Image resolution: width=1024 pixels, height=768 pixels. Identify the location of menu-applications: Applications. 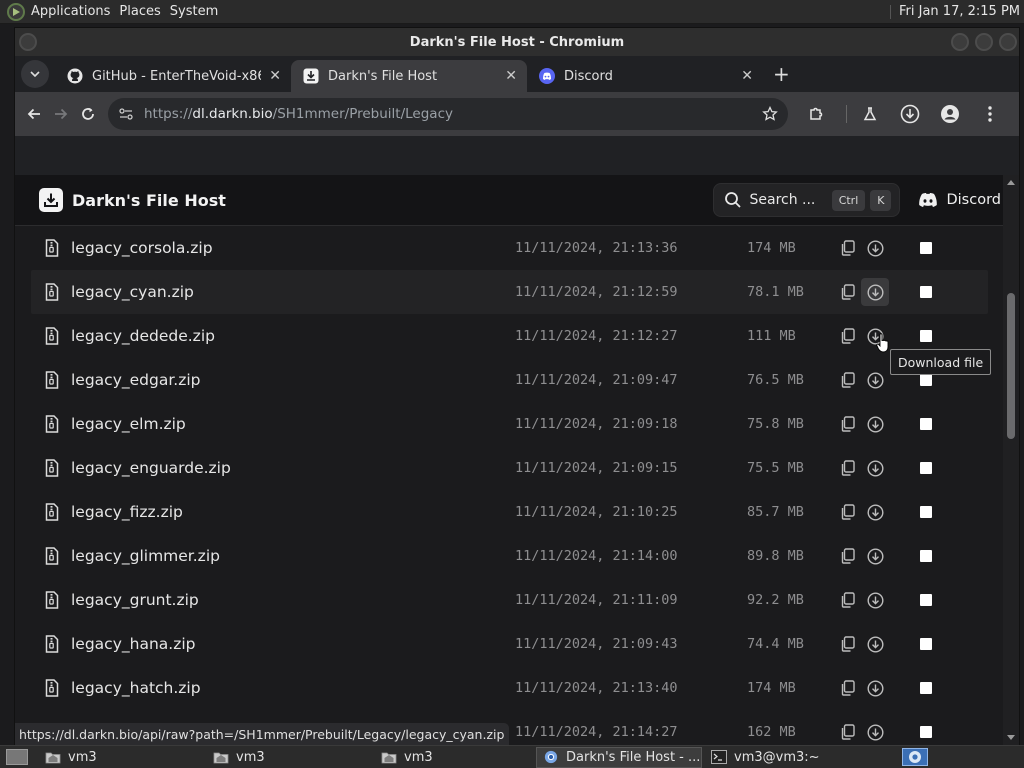
(75, 11).